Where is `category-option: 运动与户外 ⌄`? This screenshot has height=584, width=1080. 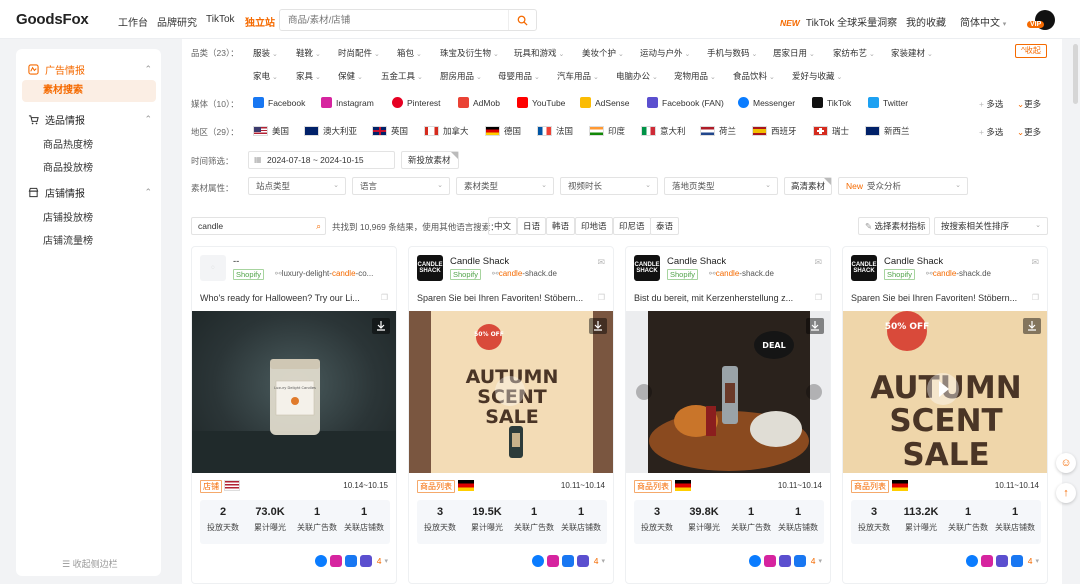
category-option: 运动与户外 ⌄ is located at coordinates (665, 53).